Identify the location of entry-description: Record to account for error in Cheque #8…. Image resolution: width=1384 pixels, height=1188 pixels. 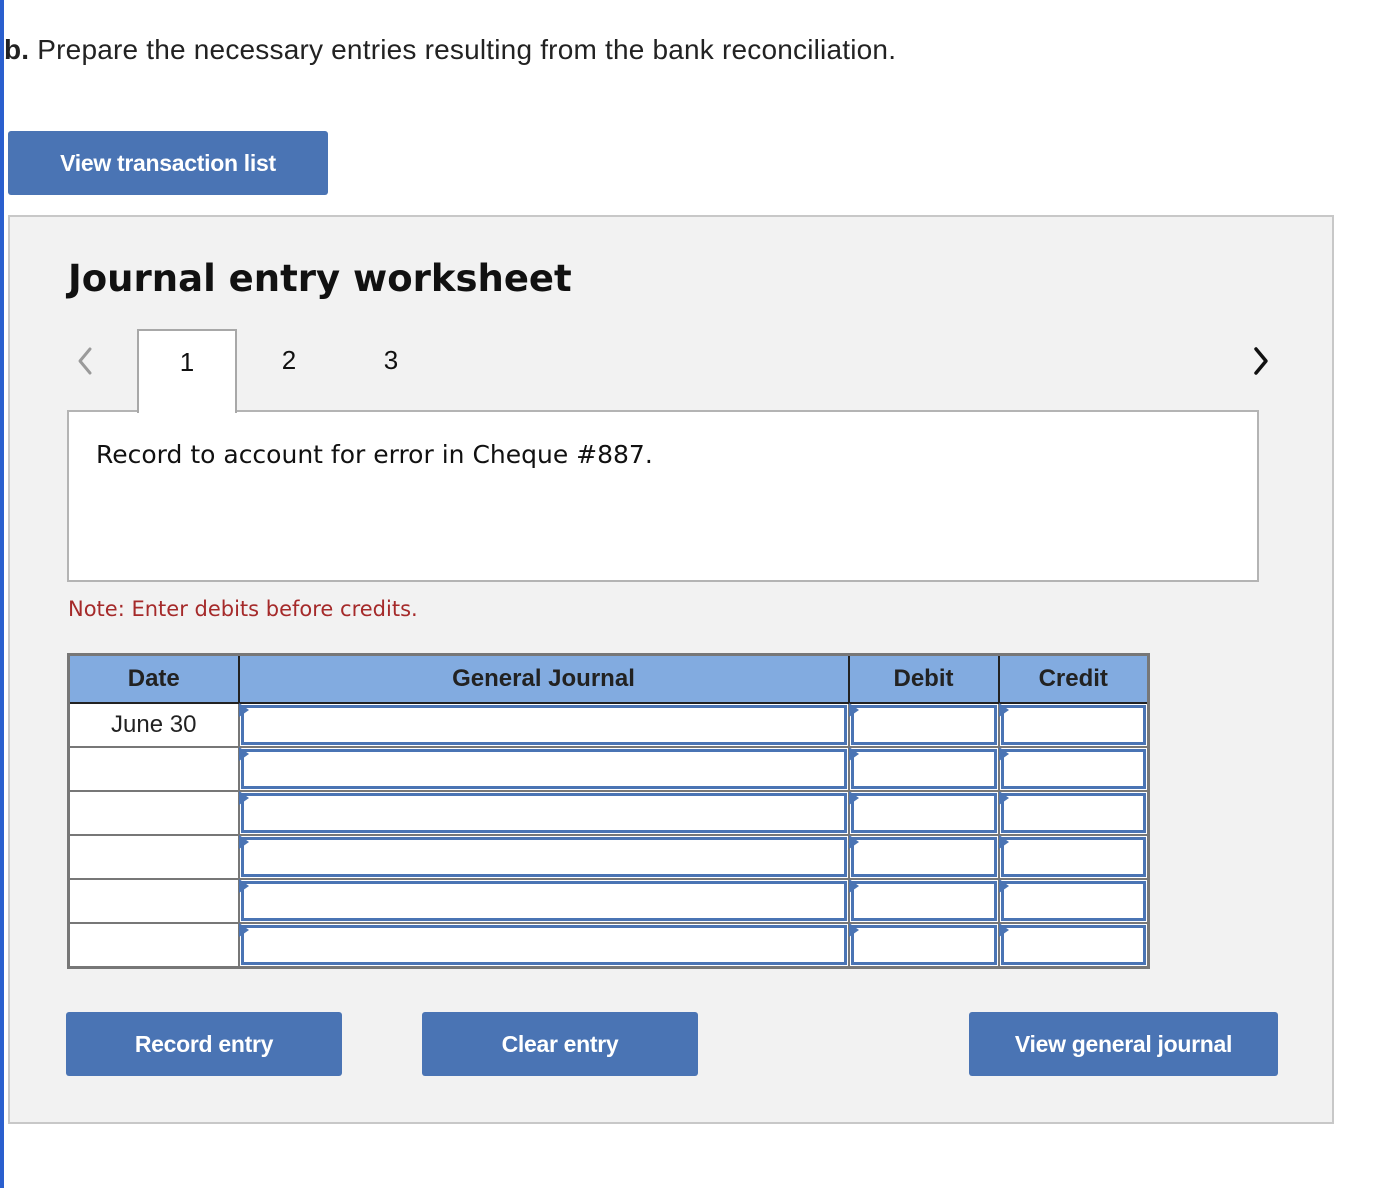
(374, 454).